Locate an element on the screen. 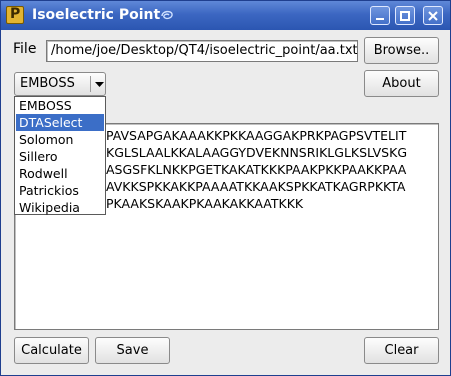 This screenshot has height=376, width=451. maximize-icon is located at coordinates (405, 16).